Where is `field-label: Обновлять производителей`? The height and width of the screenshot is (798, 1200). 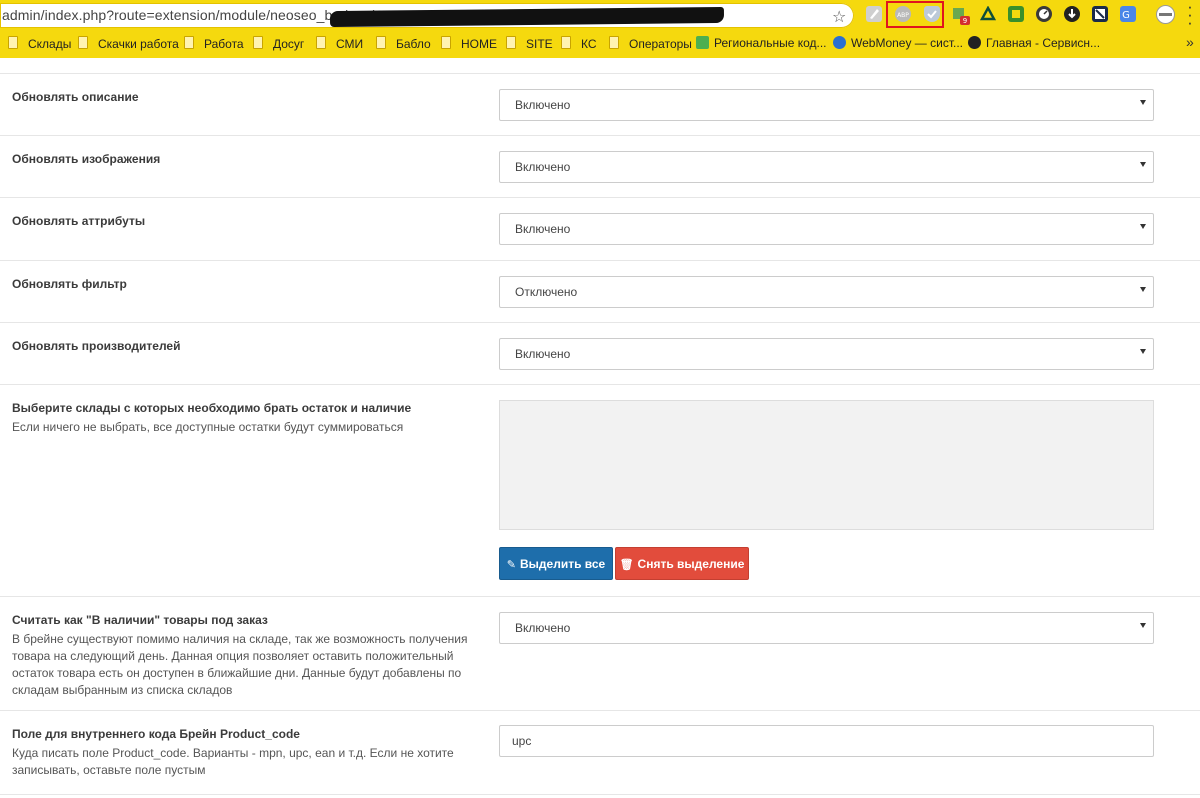 field-label: Обновлять производителей is located at coordinates (96, 346).